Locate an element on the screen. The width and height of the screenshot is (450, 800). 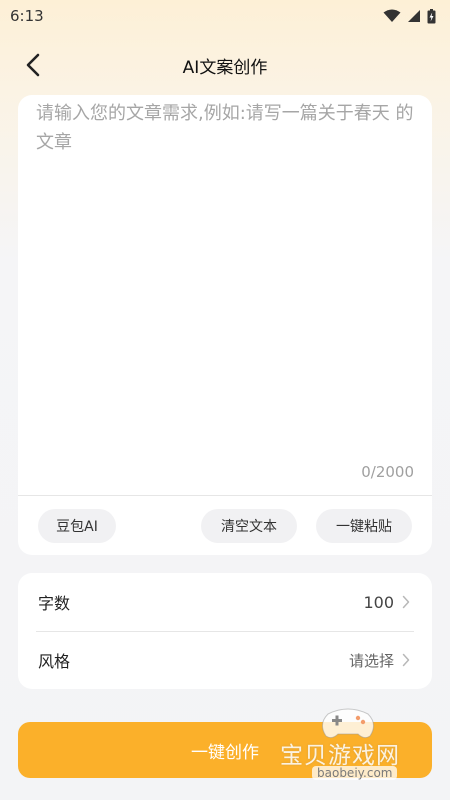
style-right: 请选择 is located at coordinates (379, 660).